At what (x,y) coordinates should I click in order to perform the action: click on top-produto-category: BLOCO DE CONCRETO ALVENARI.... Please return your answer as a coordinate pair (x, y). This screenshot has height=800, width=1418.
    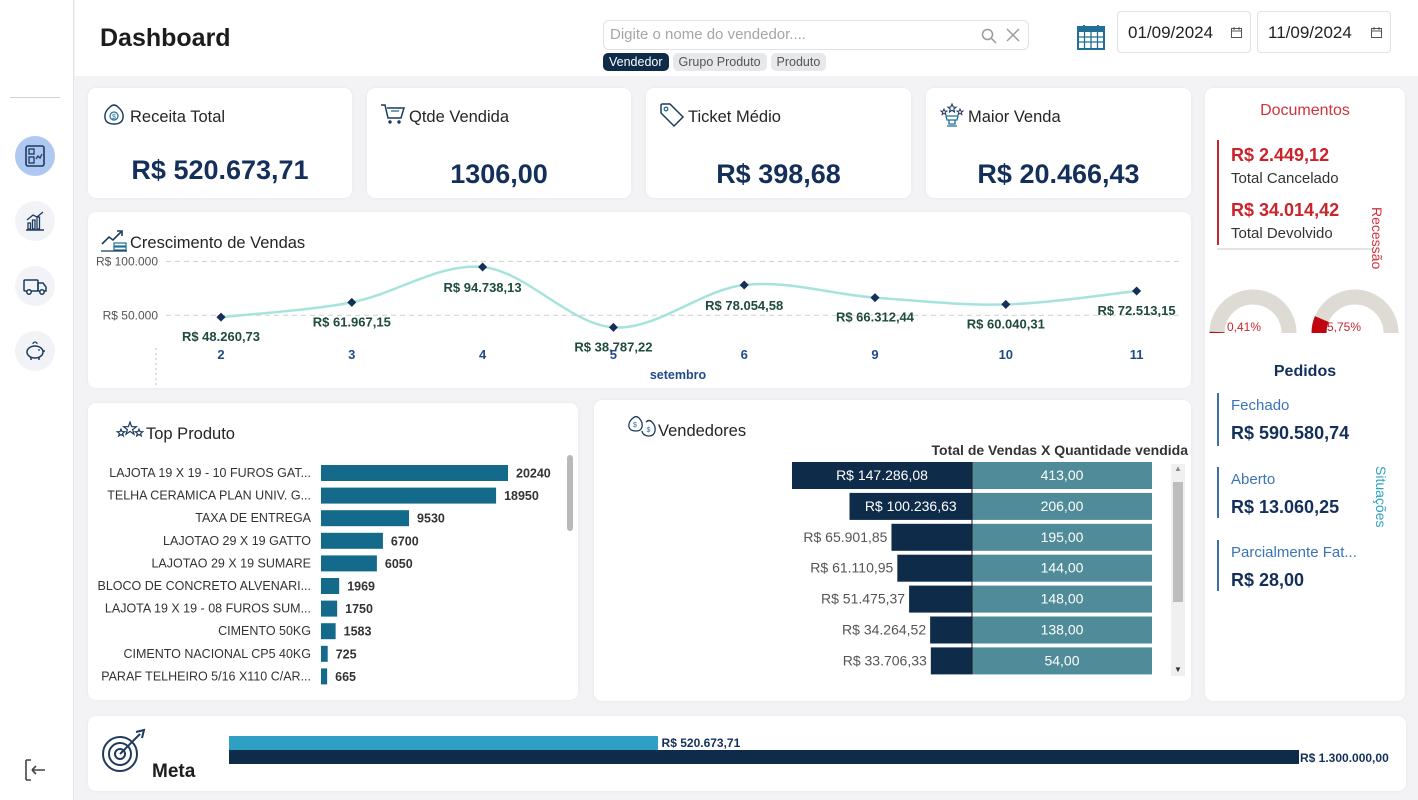
    Looking at the image, I should click on (204, 586).